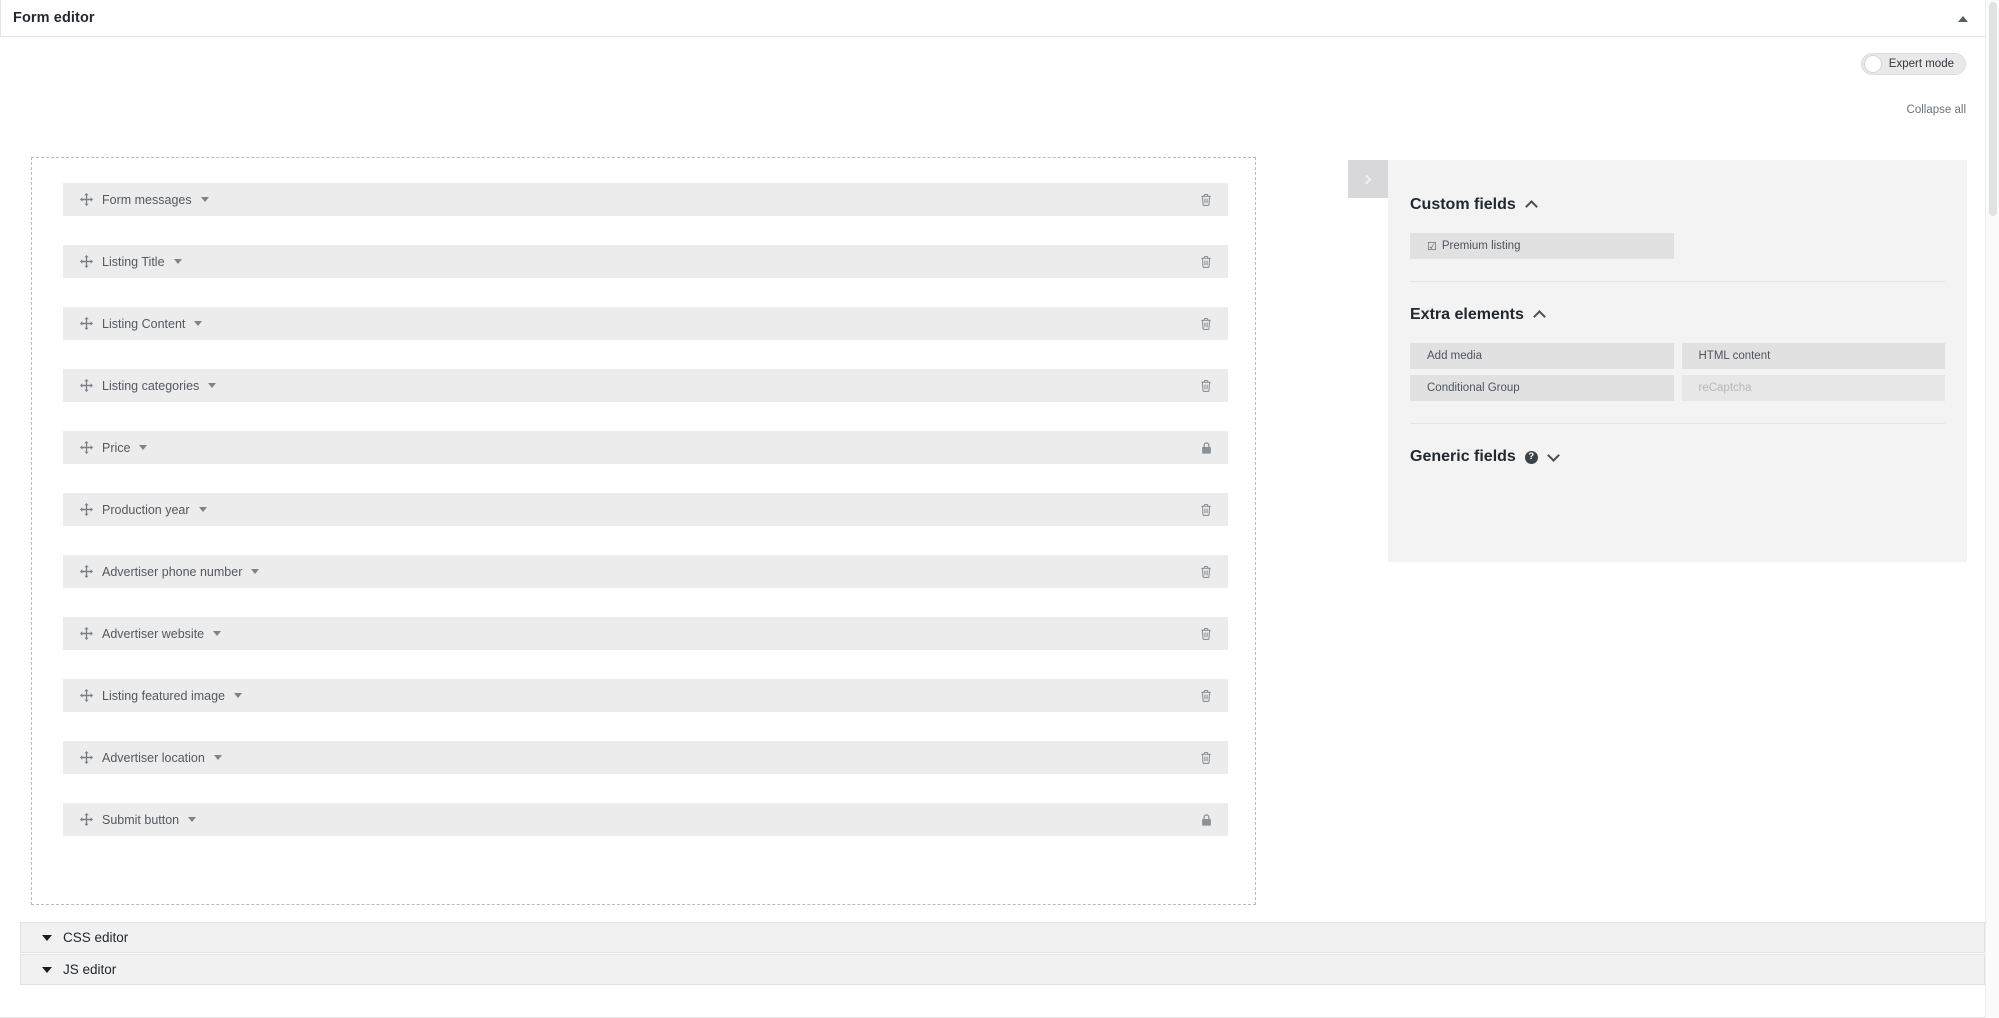 Image resolution: width=1999 pixels, height=1018 pixels. I want to click on sidebar-section-header: Generic fields?, so click(1677, 457).